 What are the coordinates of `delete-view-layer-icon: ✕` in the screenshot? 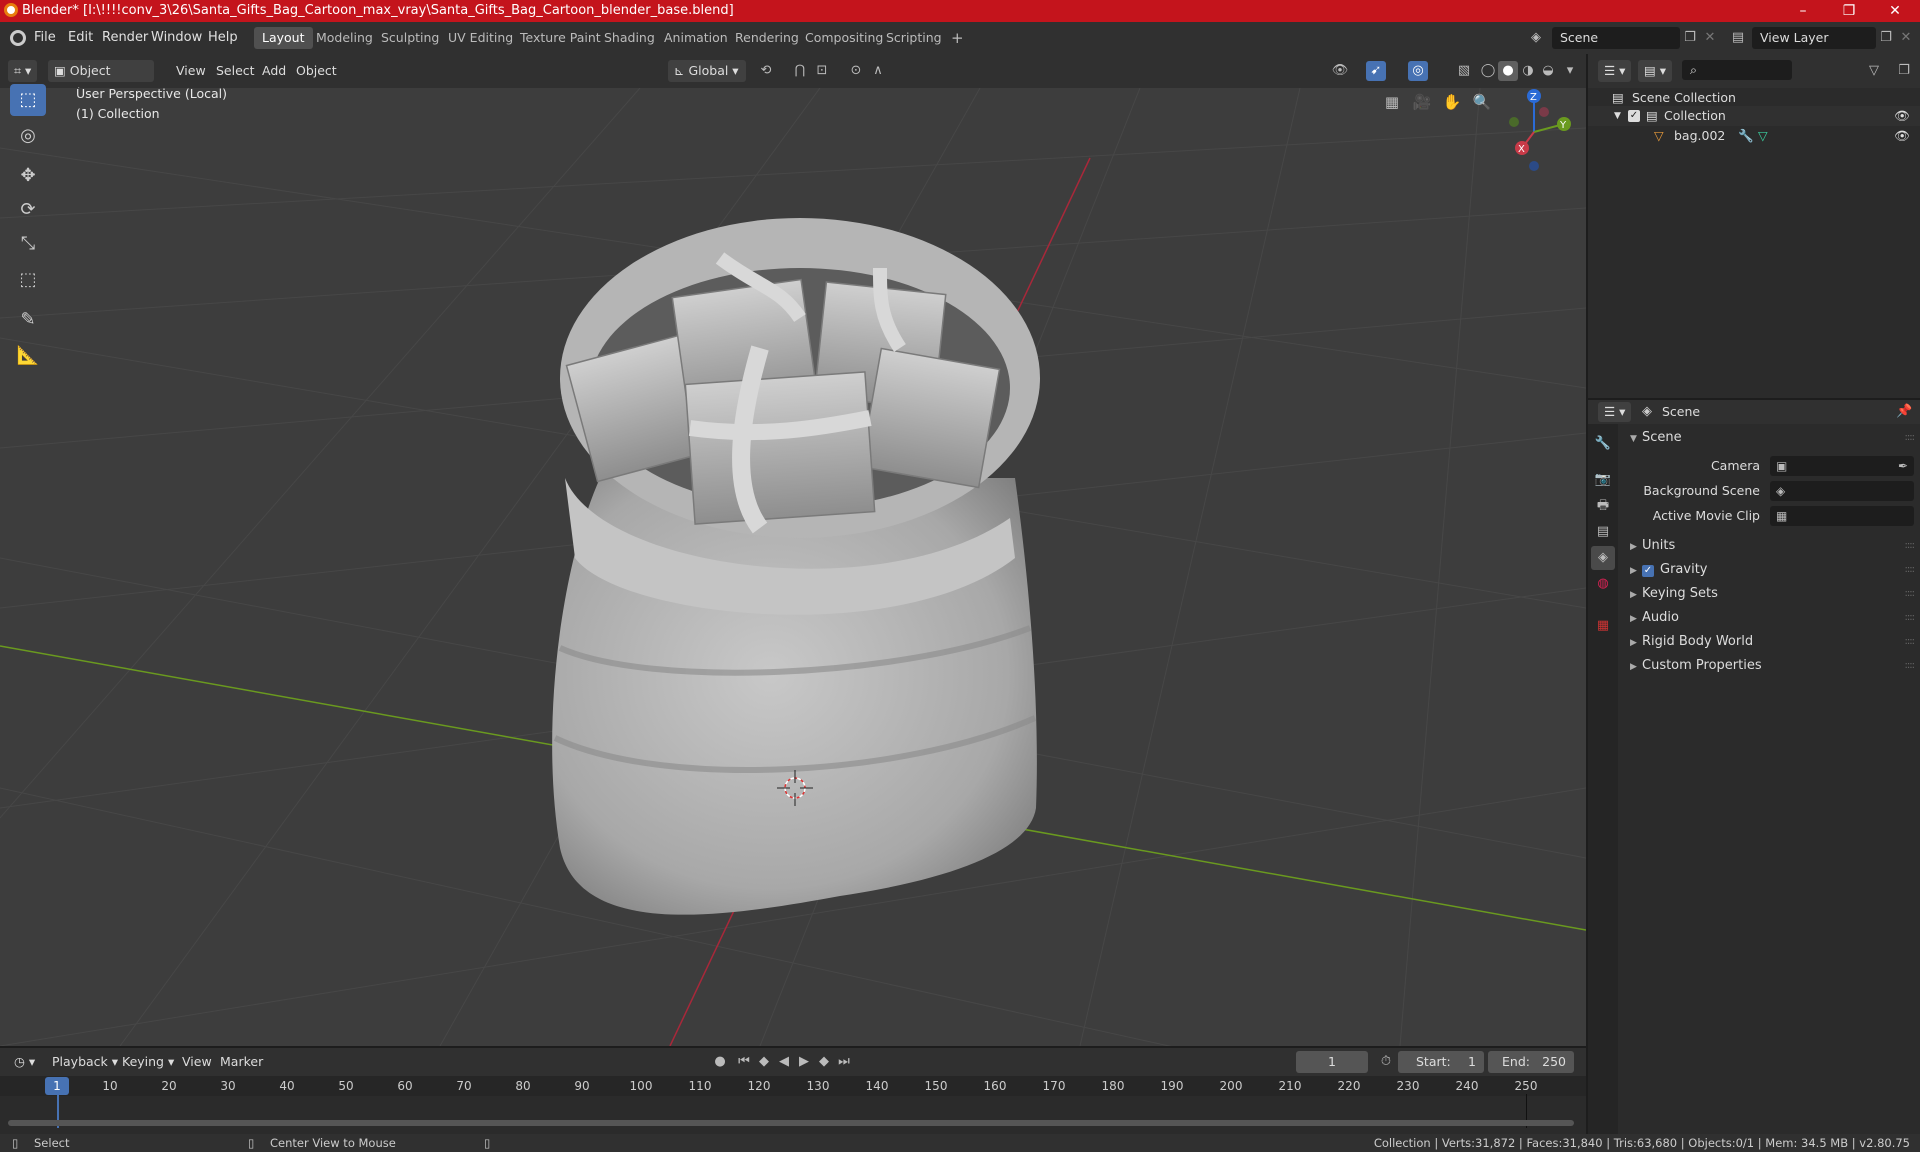 It's located at (1906, 38).